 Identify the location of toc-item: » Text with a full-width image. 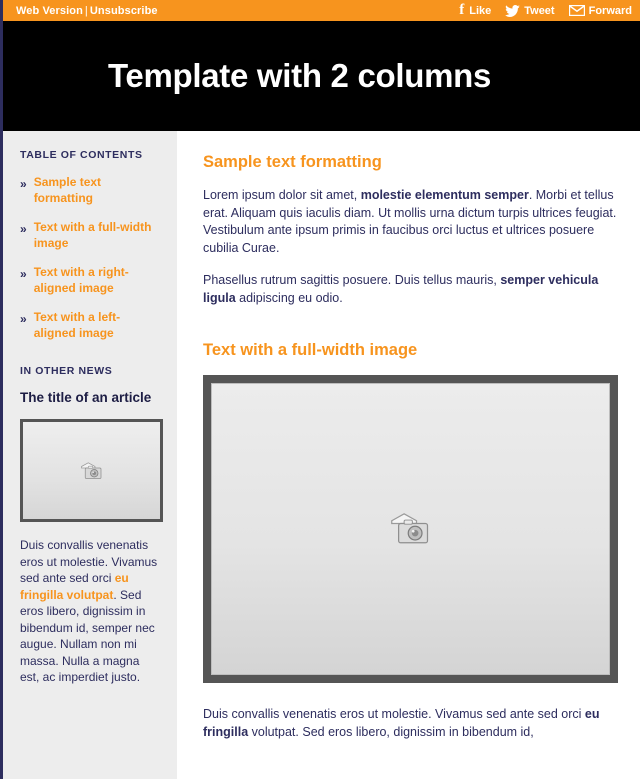
(91, 235).